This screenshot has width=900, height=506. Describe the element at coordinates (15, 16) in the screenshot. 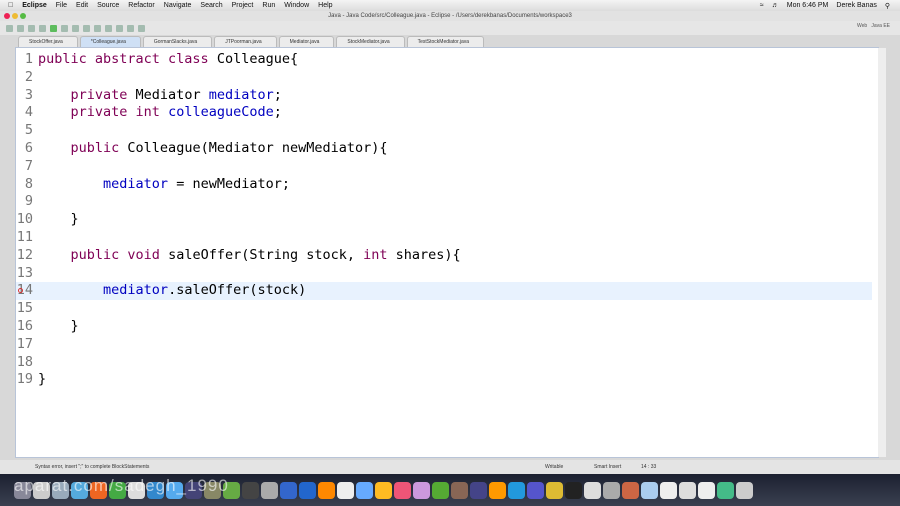

I see `minimize-button` at that location.